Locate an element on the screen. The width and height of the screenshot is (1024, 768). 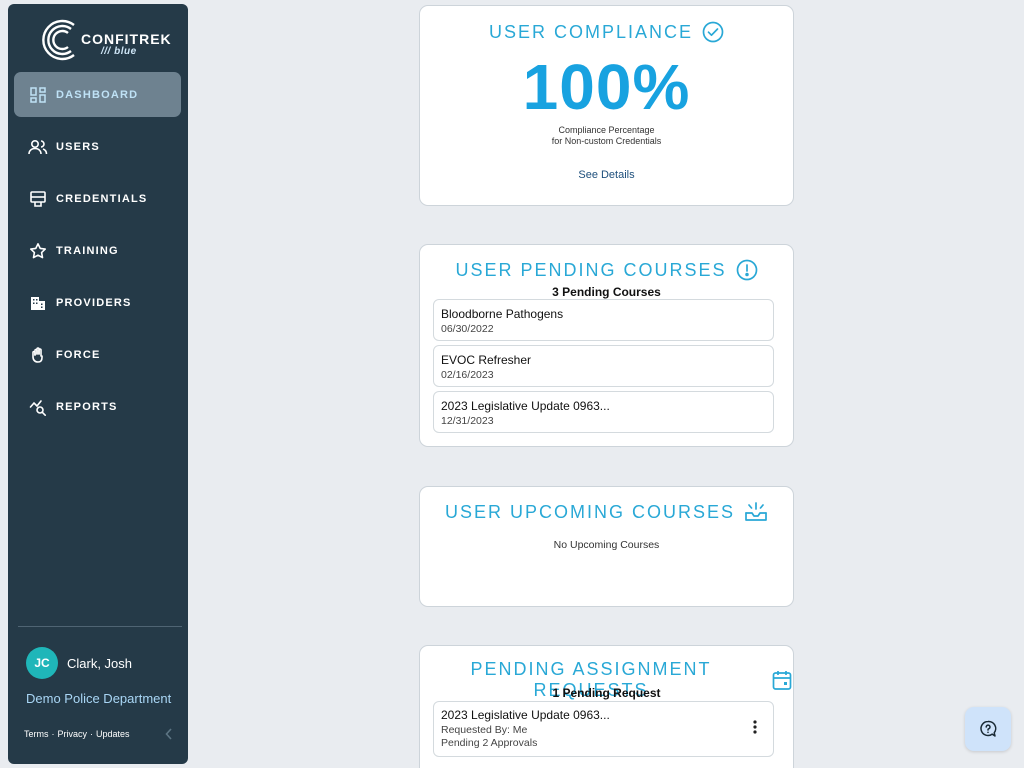
terms-link: Terms is located at coordinates (36, 734).